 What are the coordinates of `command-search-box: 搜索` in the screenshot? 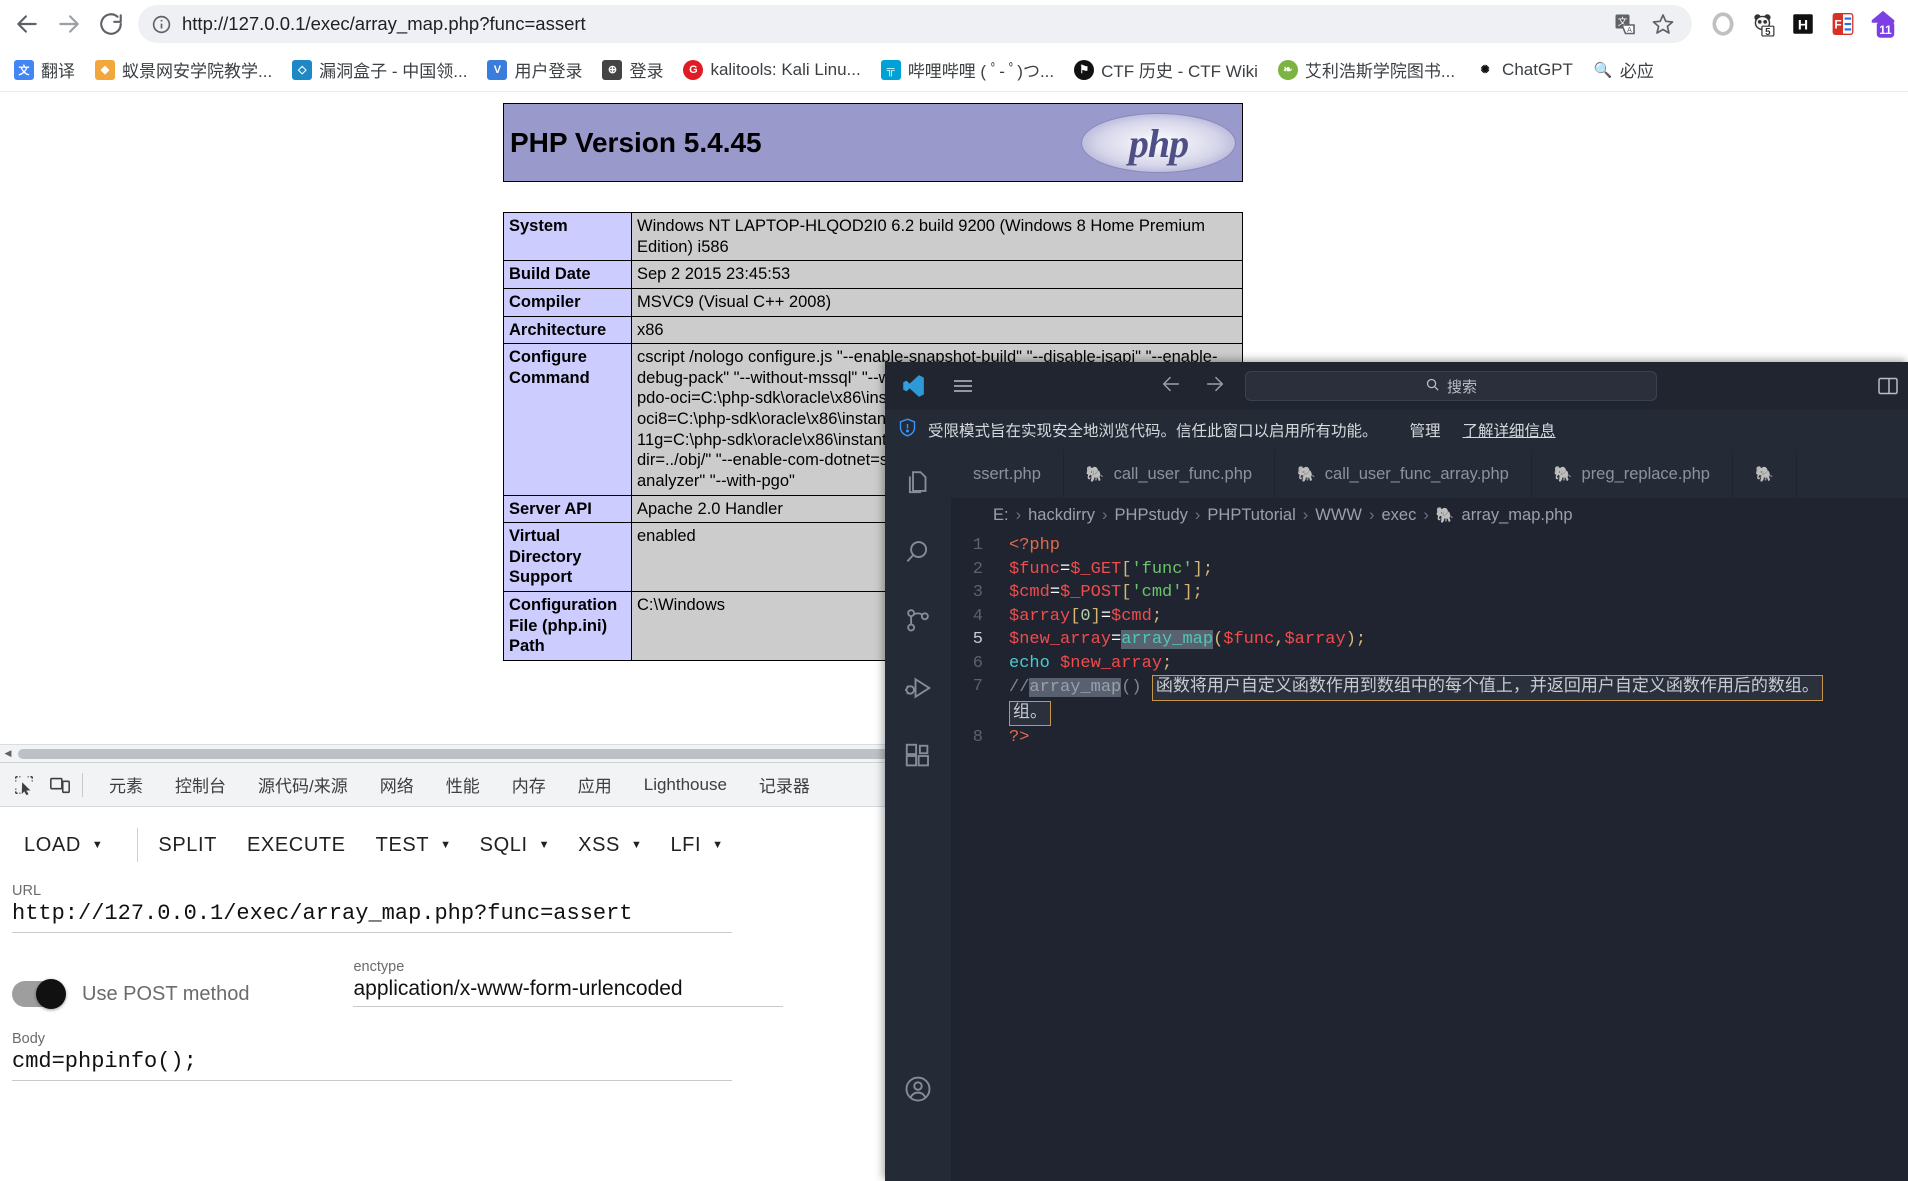 It's located at (1451, 386).